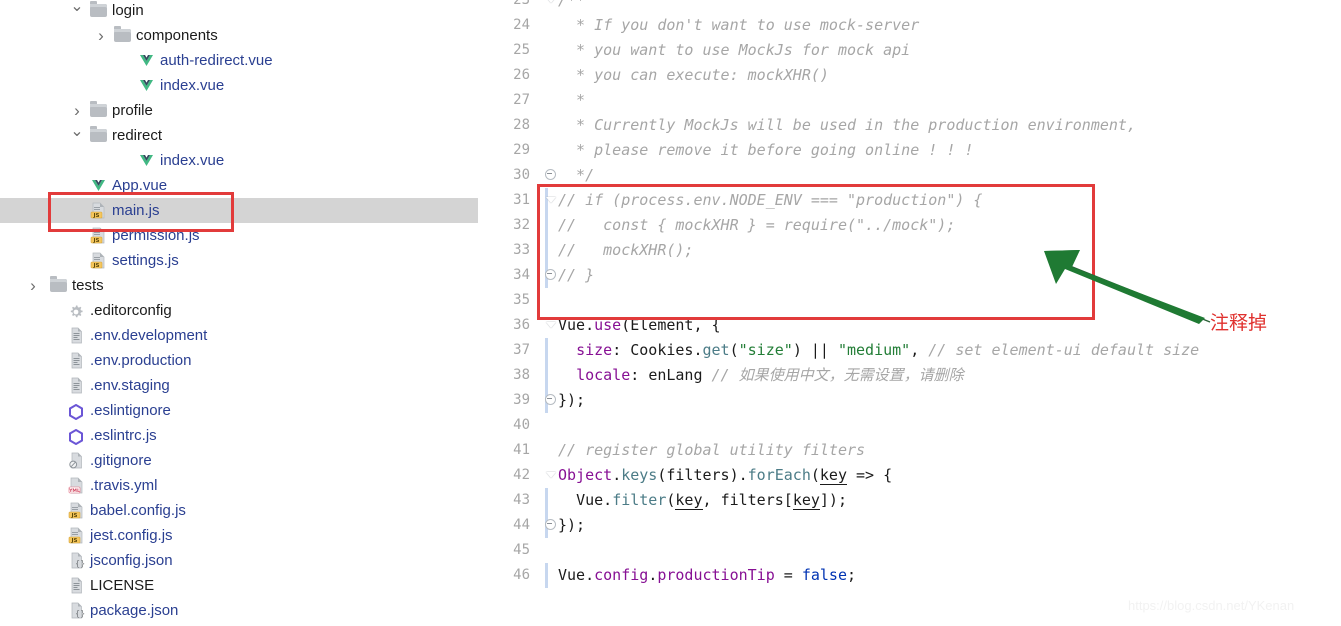 This screenshot has width=1341, height=626. Describe the element at coordinates (521, 275) in the screenshot. I see `line-number: 34` at that location.